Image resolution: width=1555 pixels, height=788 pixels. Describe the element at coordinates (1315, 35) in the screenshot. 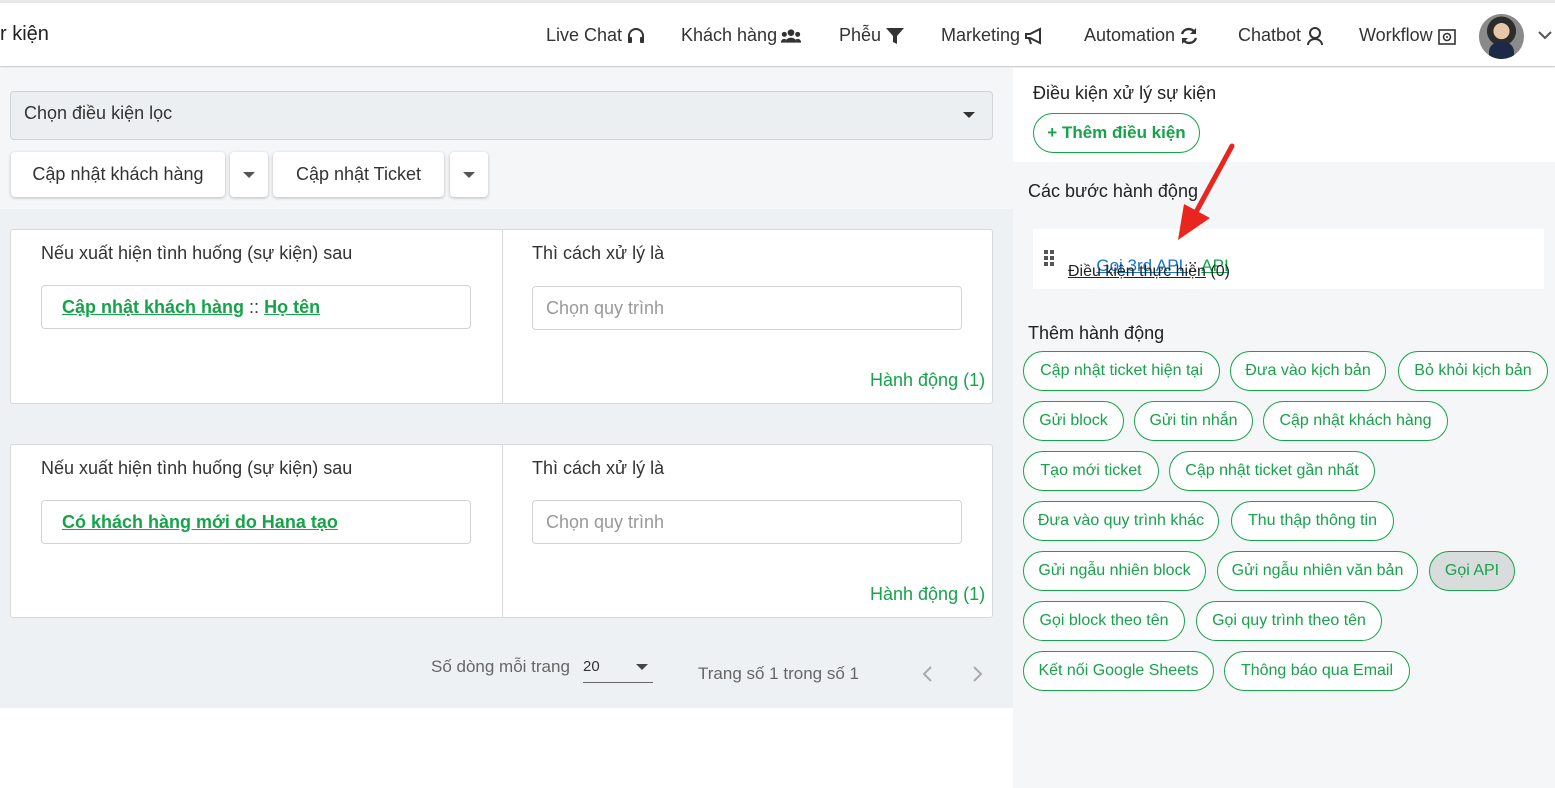

I see `robot-icon` at that location.